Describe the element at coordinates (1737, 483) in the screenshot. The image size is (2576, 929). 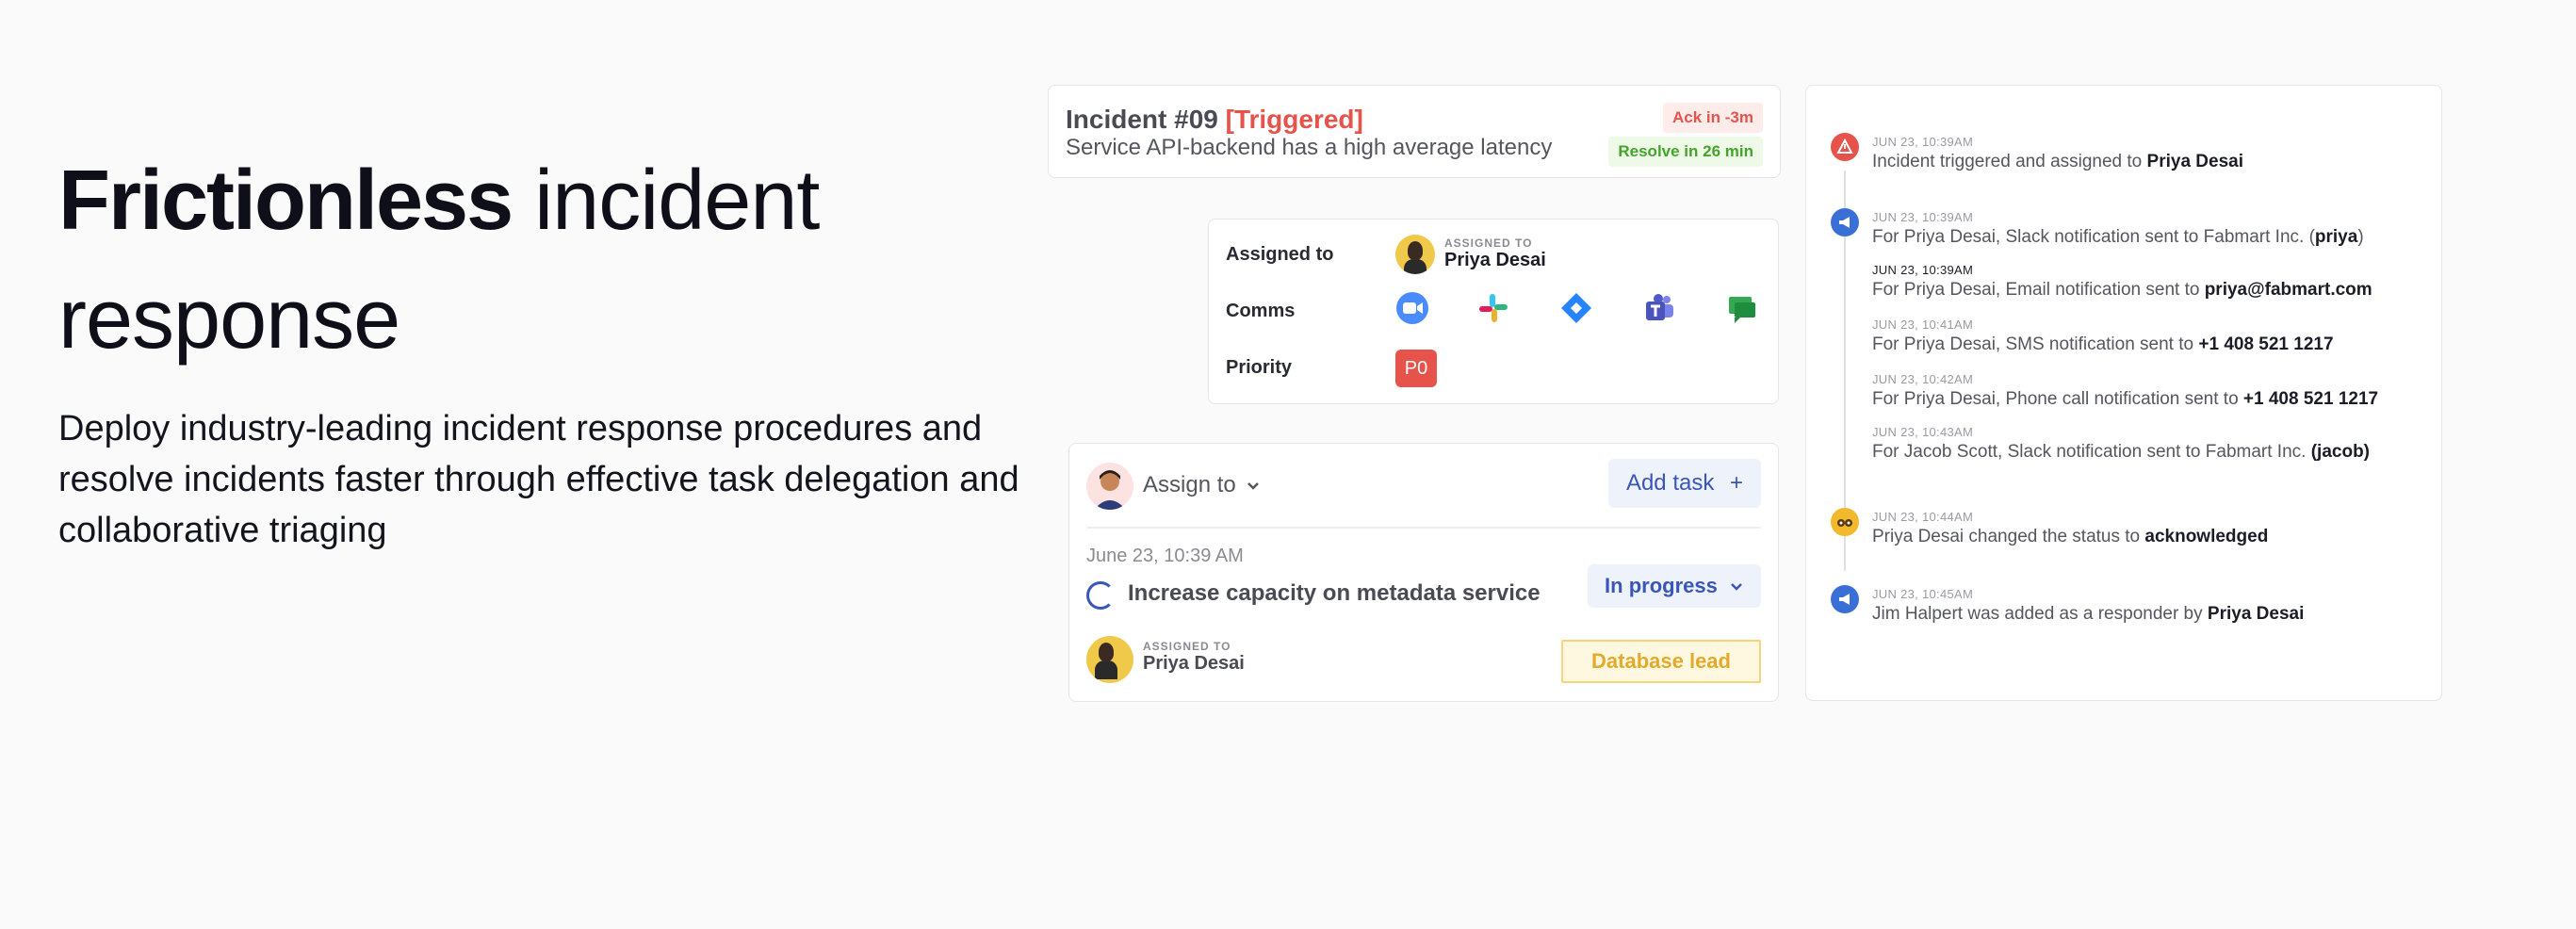
I see `plus-icon: +` at that location.